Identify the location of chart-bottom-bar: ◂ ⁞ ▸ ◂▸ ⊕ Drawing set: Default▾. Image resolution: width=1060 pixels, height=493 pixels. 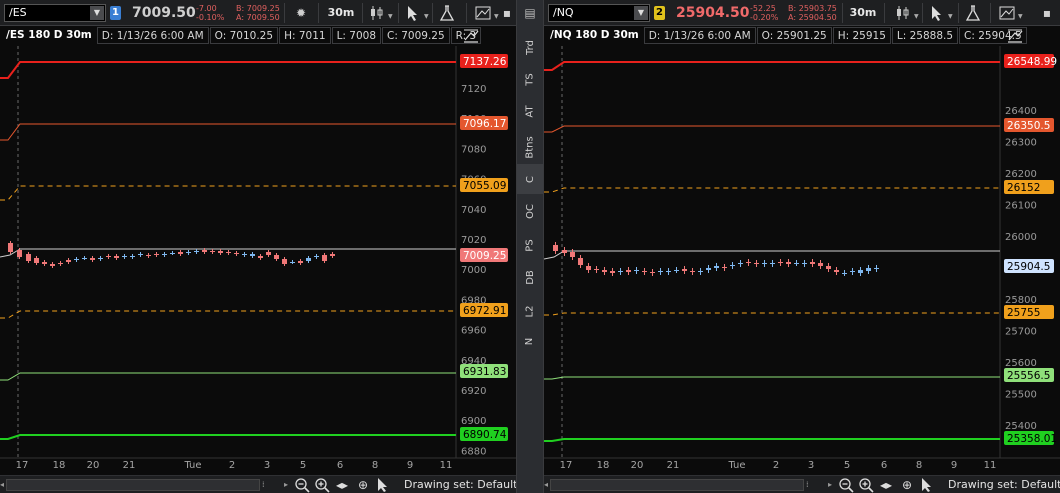
(802, 484).